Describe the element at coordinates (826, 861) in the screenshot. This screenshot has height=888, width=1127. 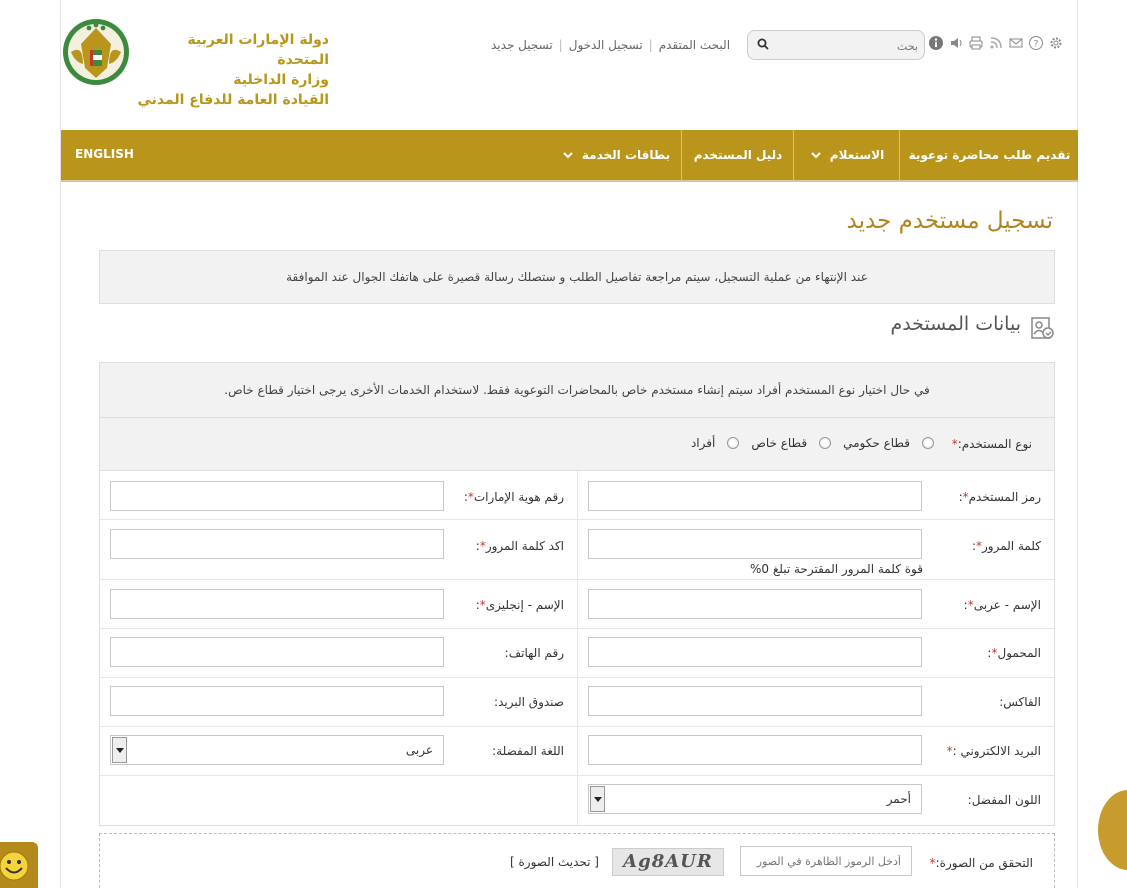
I see `captcha-input` at that location.